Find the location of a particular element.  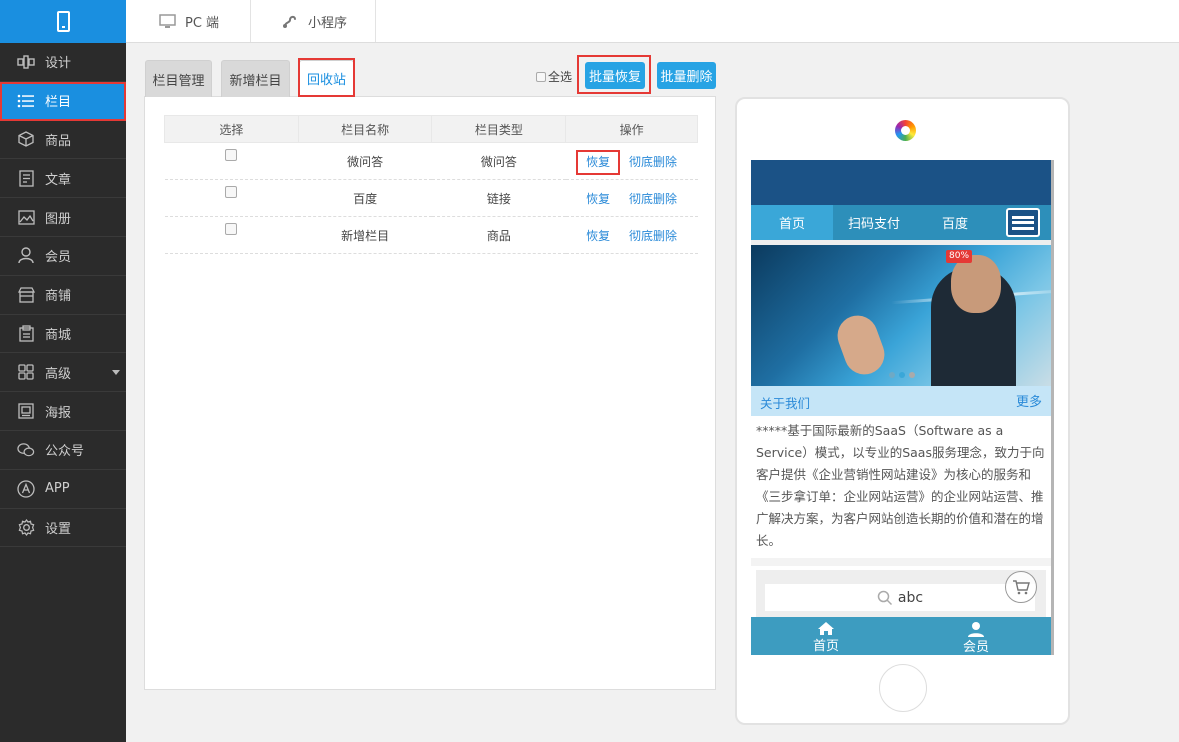

carousel-dots is located at coordinates (902, 375).